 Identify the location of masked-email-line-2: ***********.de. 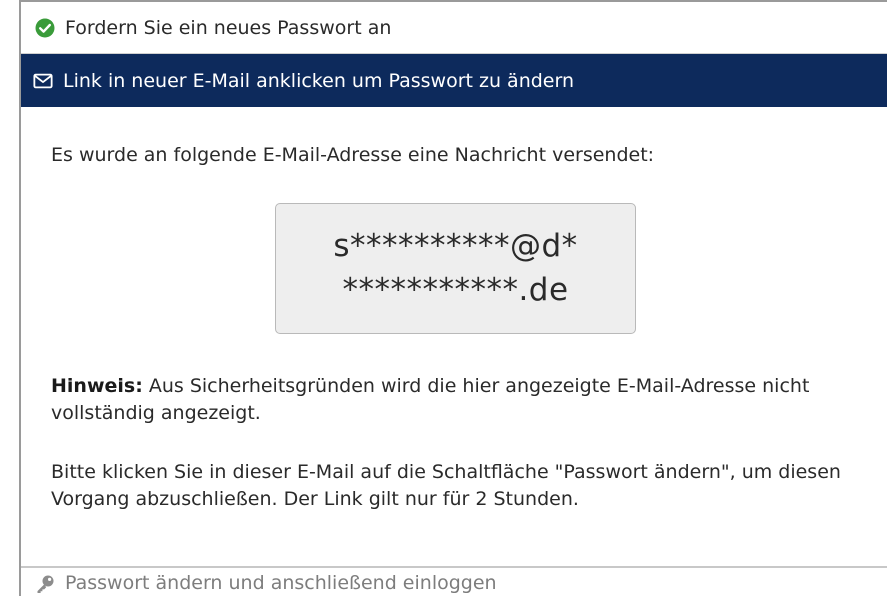
(455, 290).